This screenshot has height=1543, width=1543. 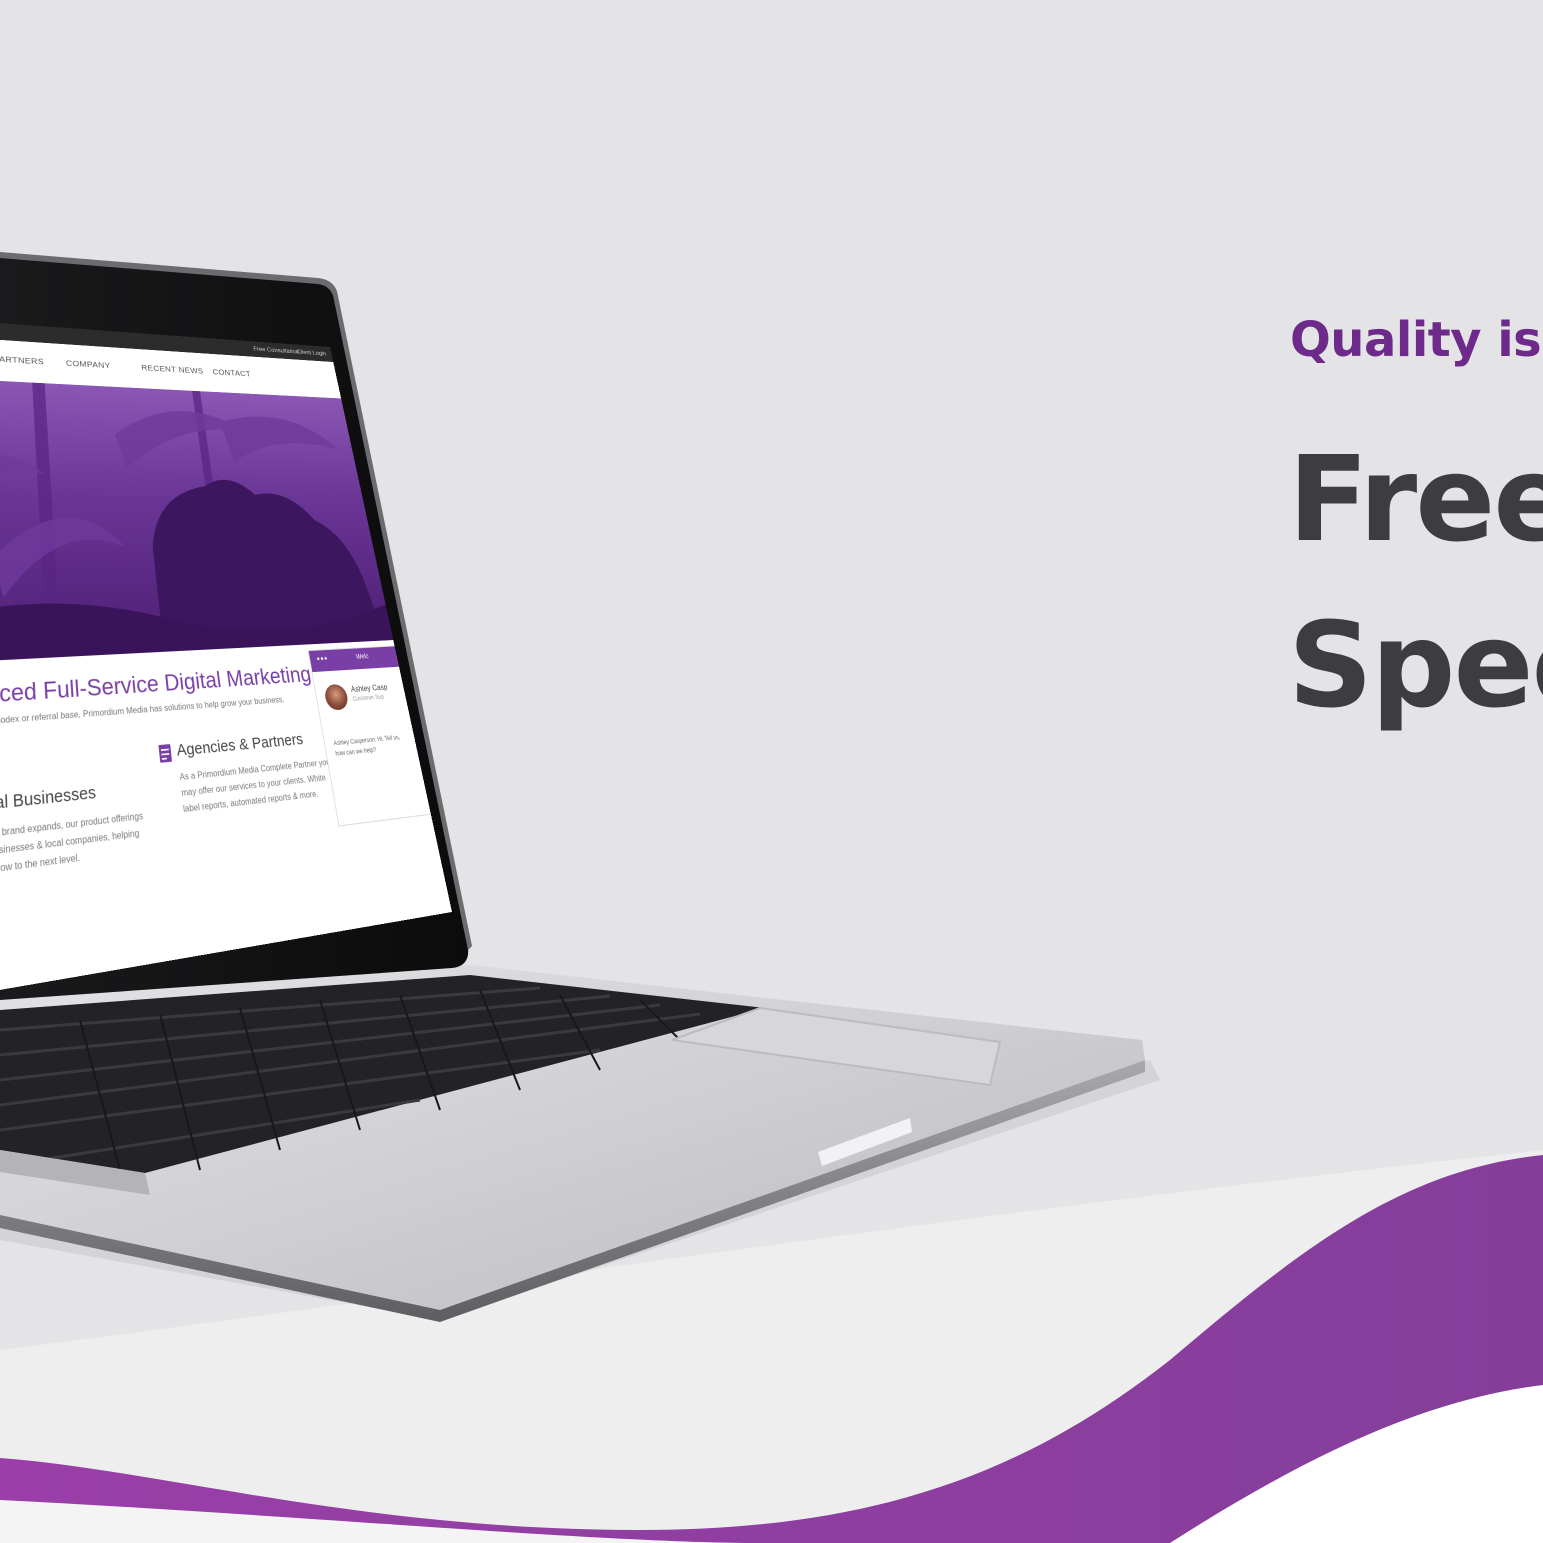 What do you see at coordinates (231, 373) in the screenshot?
I see `nav-item-contact: CONTACT` at bounding box center [231, 373].